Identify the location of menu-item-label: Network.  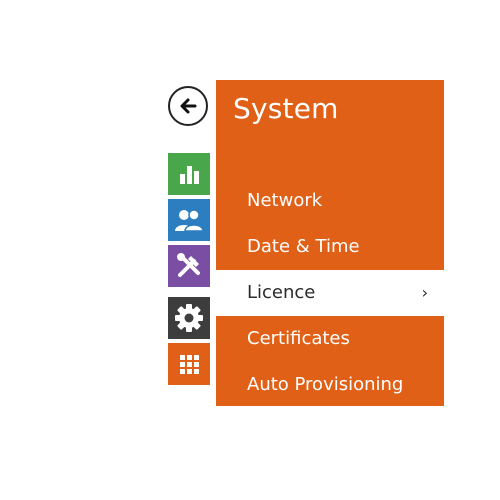
(285, 200).